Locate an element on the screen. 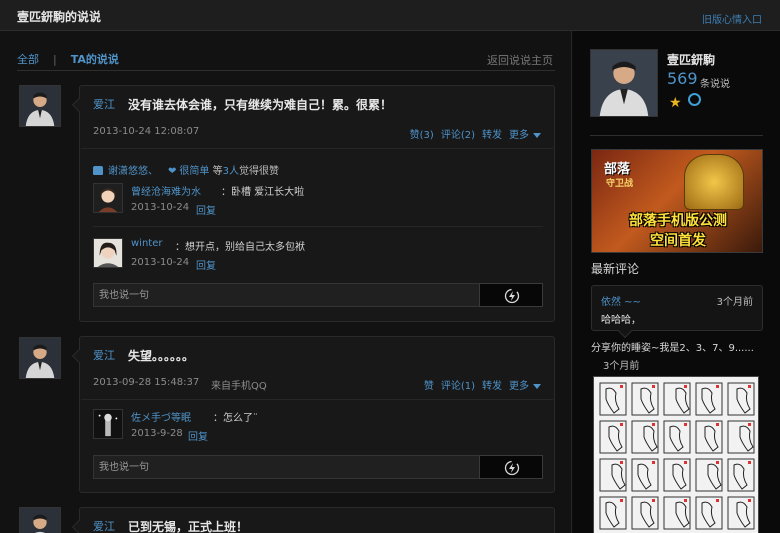 The height and width of the screenshot is (533, 780). shared-post-time: 3个月前 is located at coordinates (621, 366).